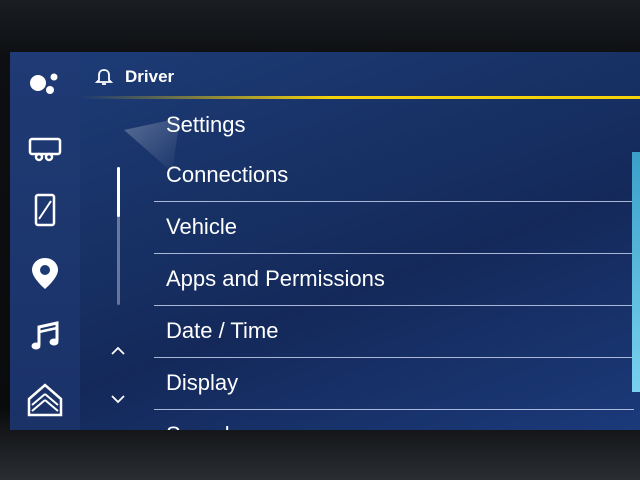  Describe the element at coordinates (394, 125) in the screenshot. I see `page-title: Settings` at that location.